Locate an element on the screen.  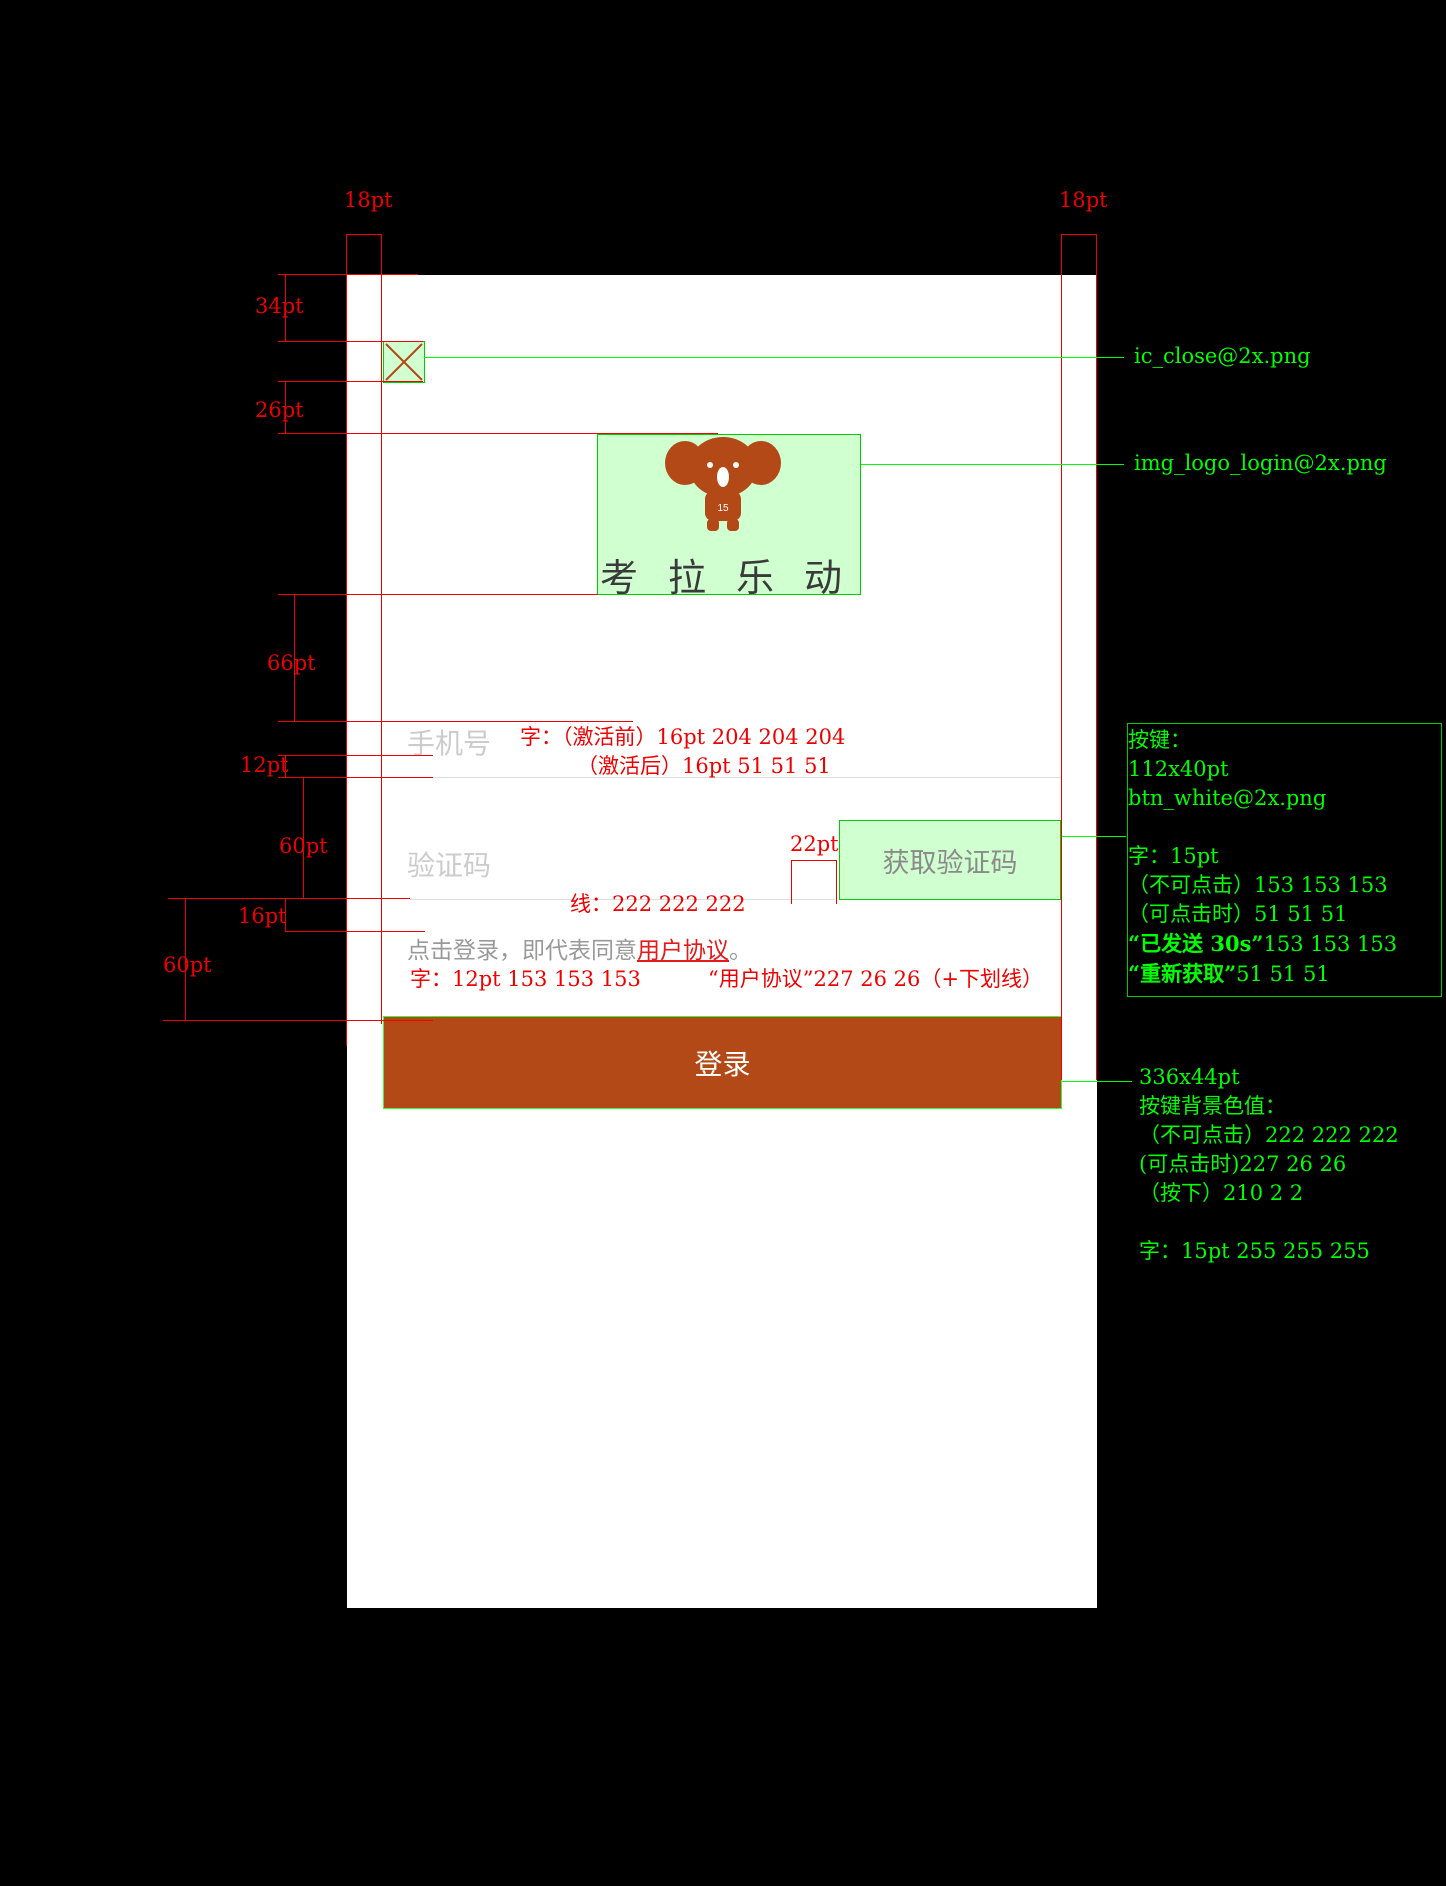
guide-top-right is located at coordinates (1079, 234).